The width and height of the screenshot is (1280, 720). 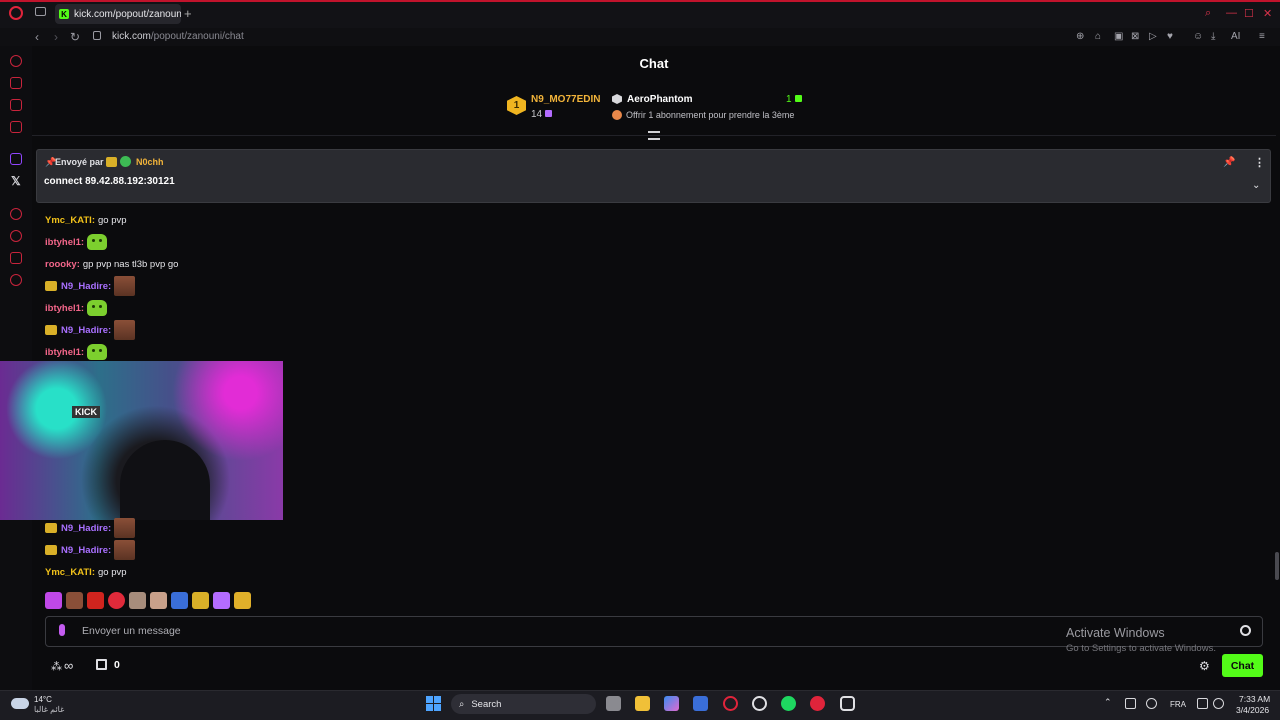 What do you see at coordinates (16, 258) in the screenshot?
I see `extensions-icon` at bounding box center [16, 258].